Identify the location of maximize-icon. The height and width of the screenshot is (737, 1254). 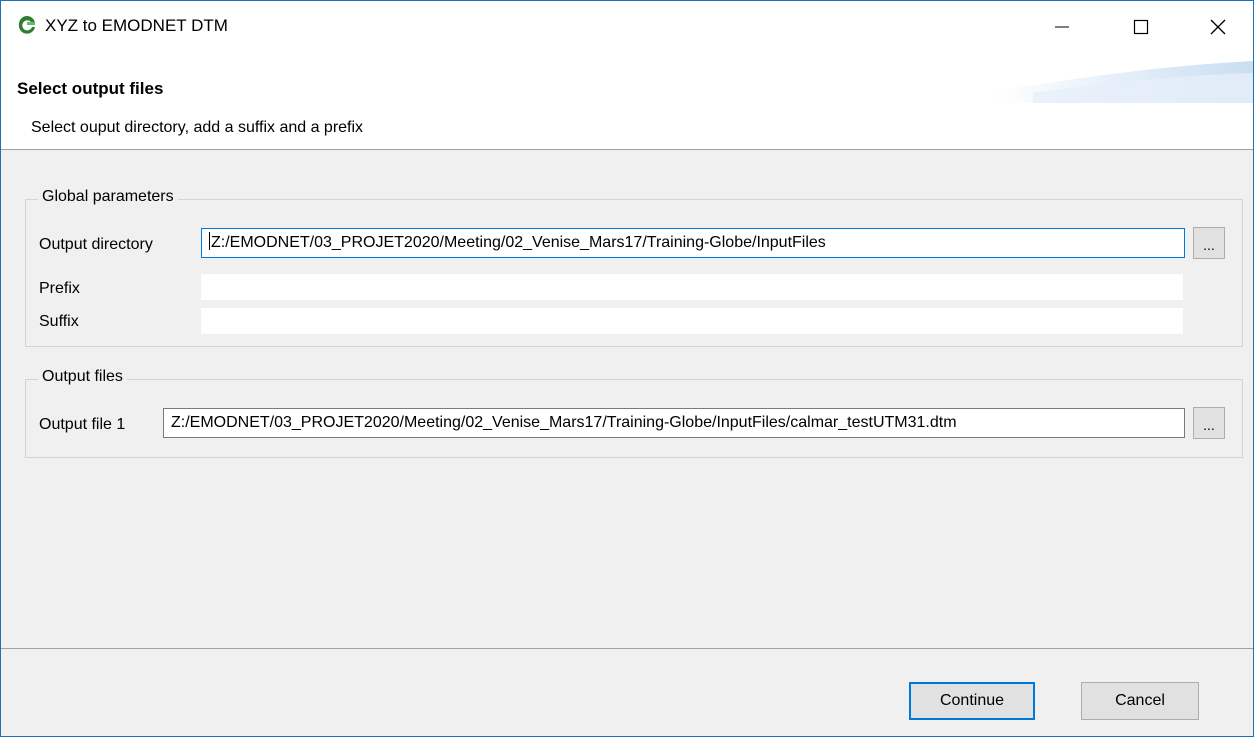
(1141, 27).